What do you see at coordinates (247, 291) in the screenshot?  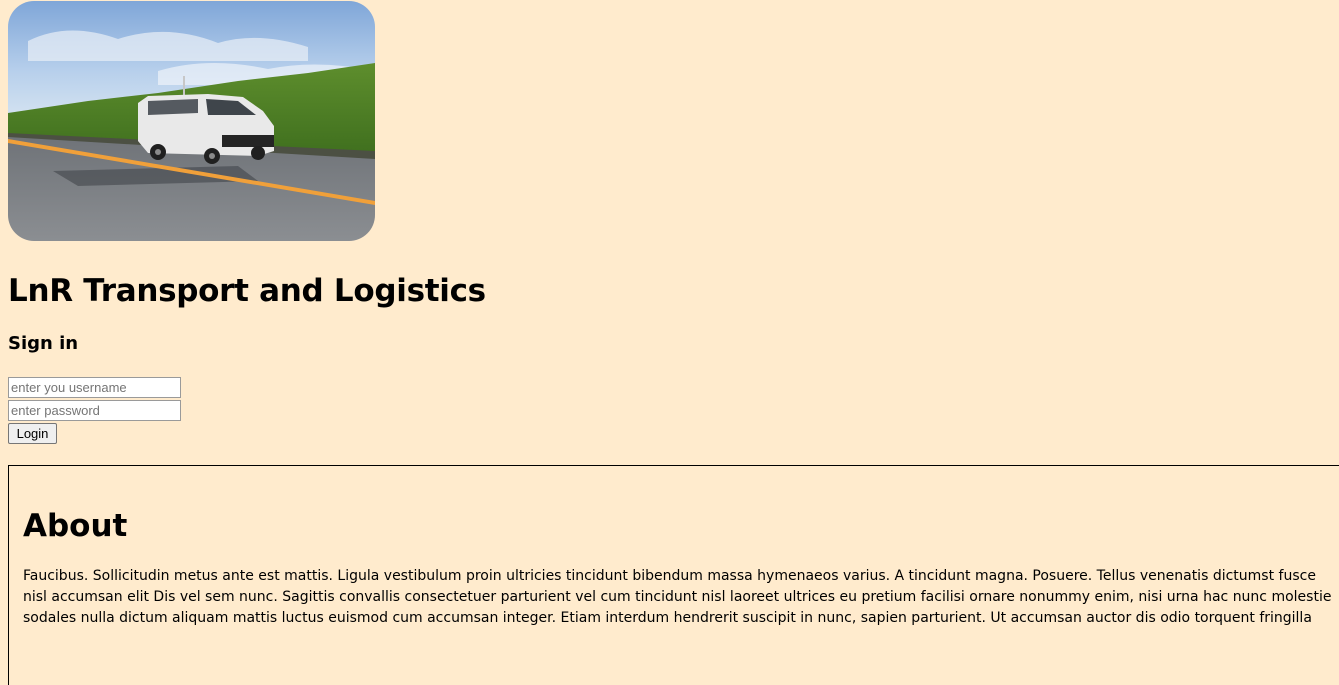 I see `page-title: LnR Transport and Logistics` at bounding box center [247, 291].